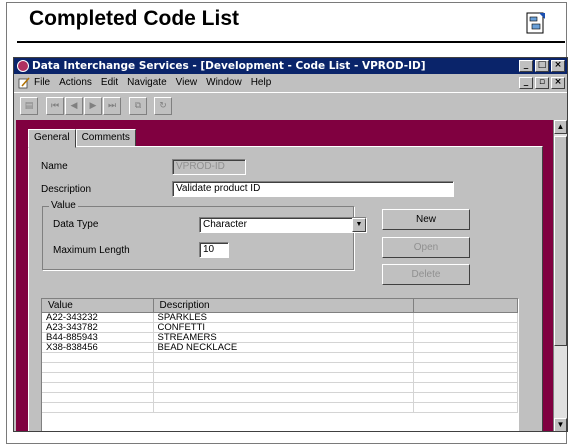  I want to click on name-label: Name, so click(54, 166).